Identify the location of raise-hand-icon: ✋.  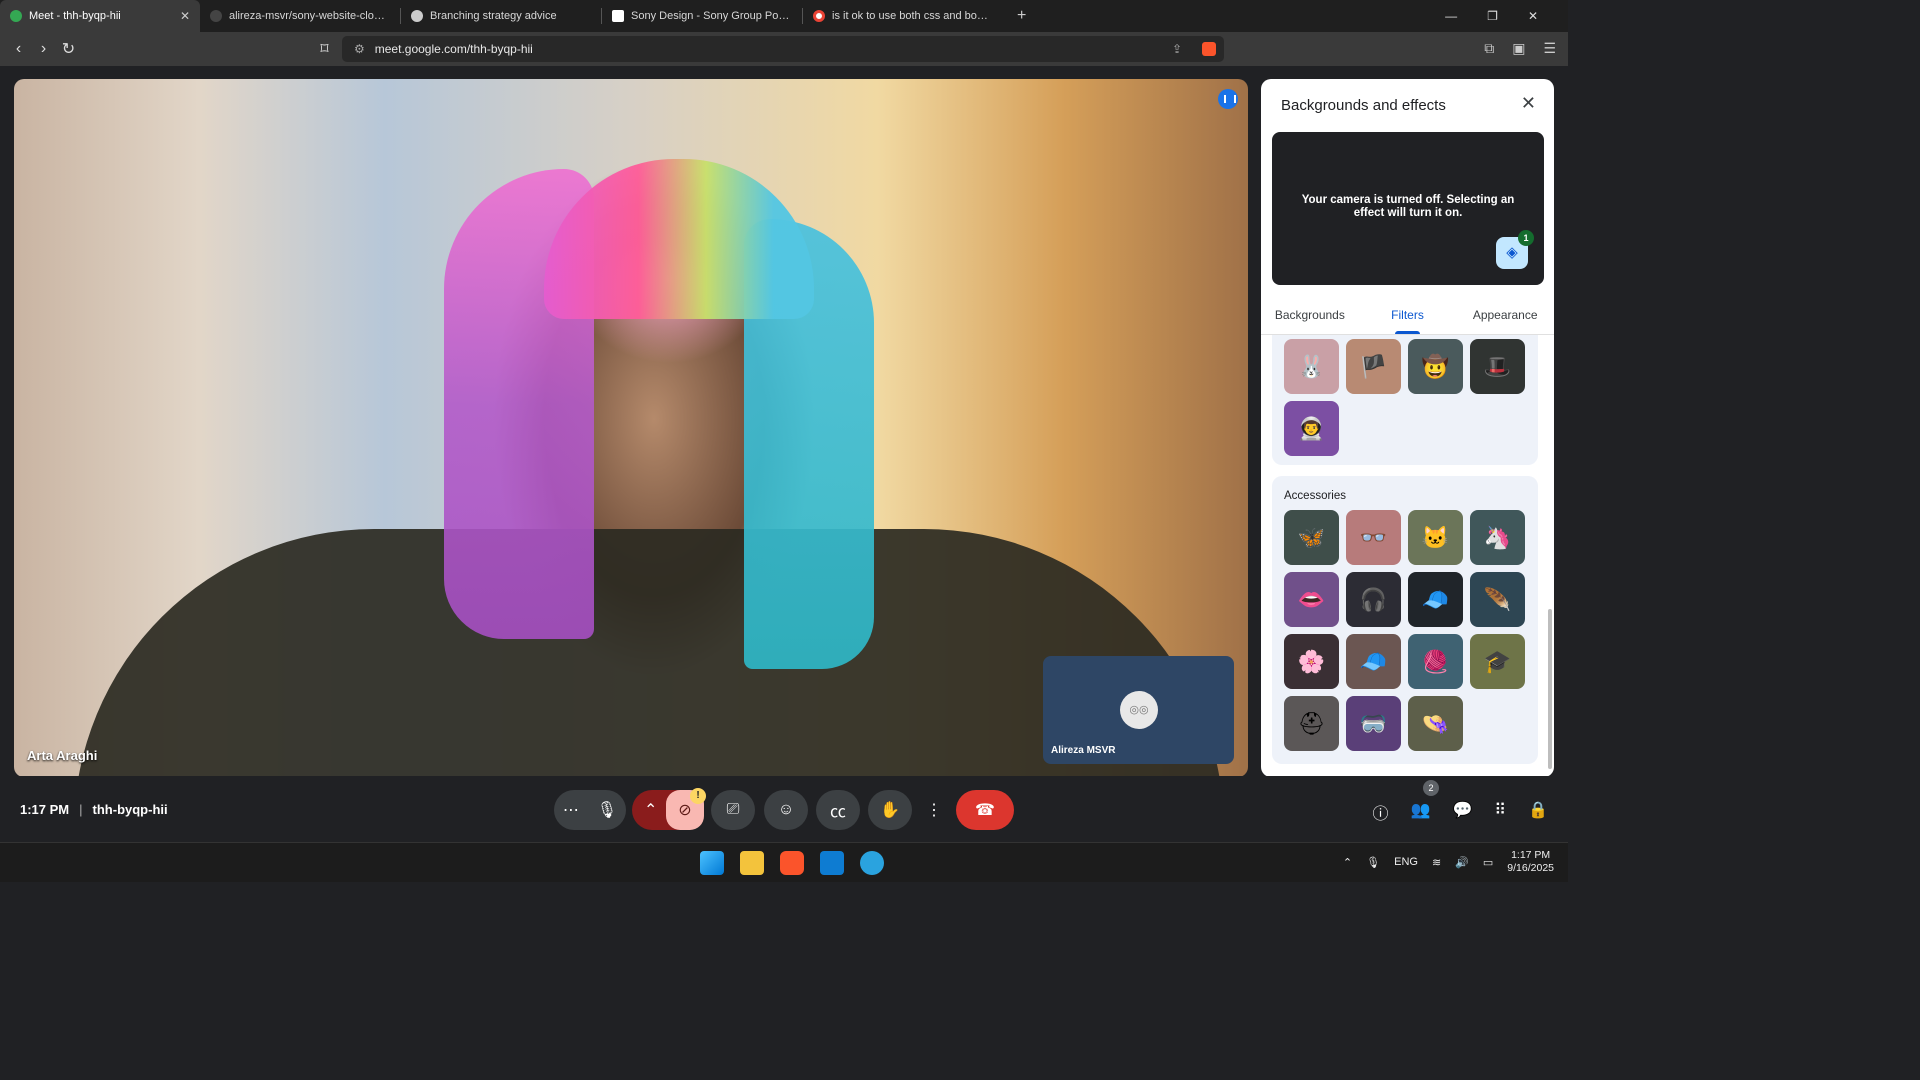
(890, 810).